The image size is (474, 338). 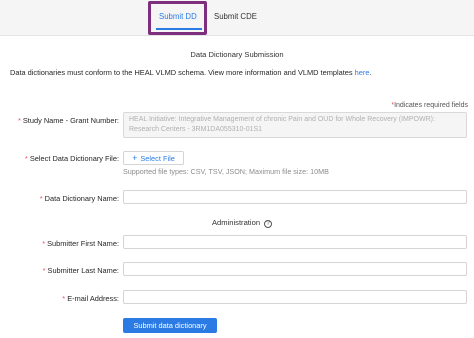 What do you see at coordinates (295, 242) in the screenshot?
I see `first-name-input` at bounding box center [295, 242].